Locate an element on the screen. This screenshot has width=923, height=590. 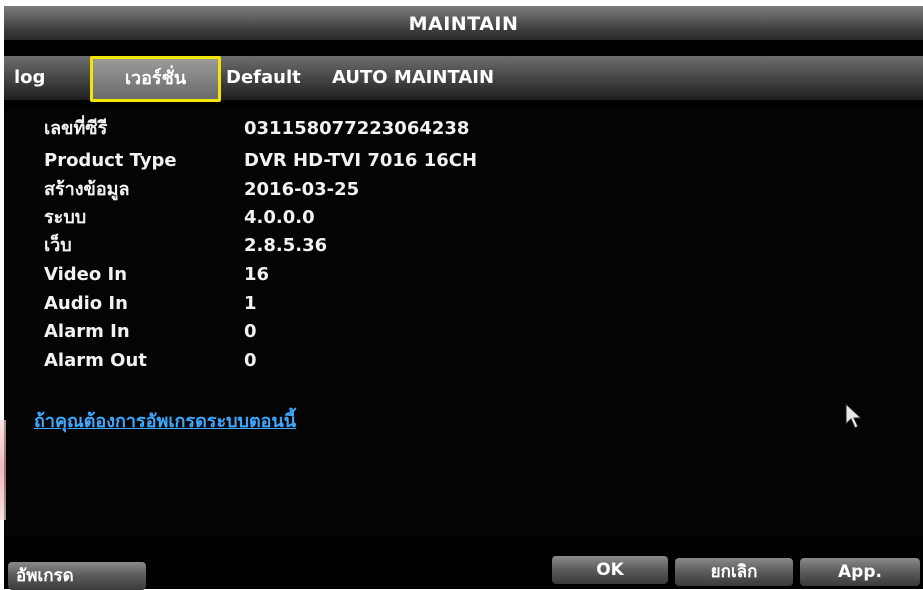
info-label: ระบบ is located at coordinates (65, 217).